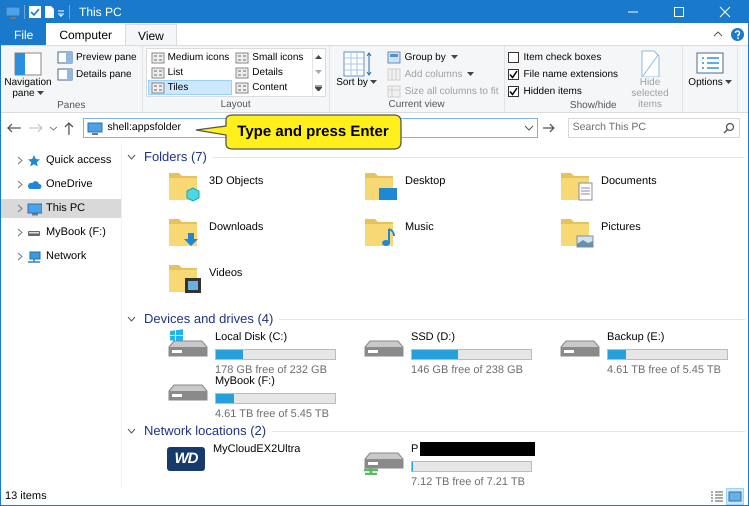 The width and height of the screenshot is (749, 506). What do you see at coordinates (728, 128) in the screenshot?
I see `search-icon` at bounding box center [728, 128].